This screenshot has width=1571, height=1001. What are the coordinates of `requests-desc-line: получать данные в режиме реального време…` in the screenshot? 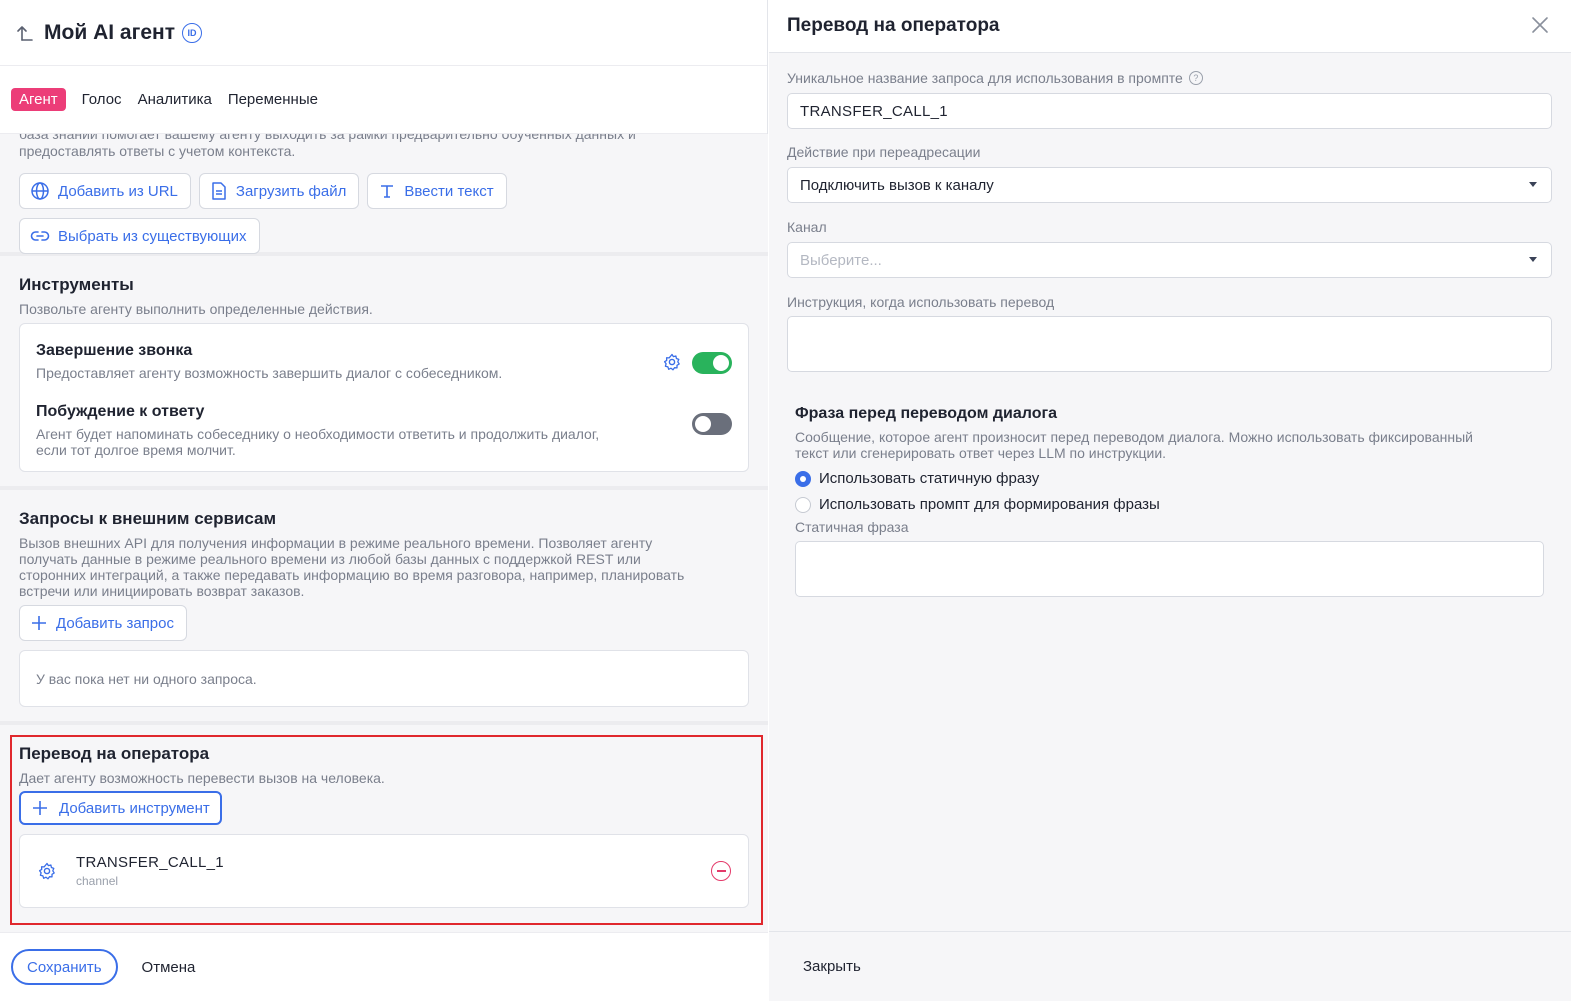 It's located at (330, 559).